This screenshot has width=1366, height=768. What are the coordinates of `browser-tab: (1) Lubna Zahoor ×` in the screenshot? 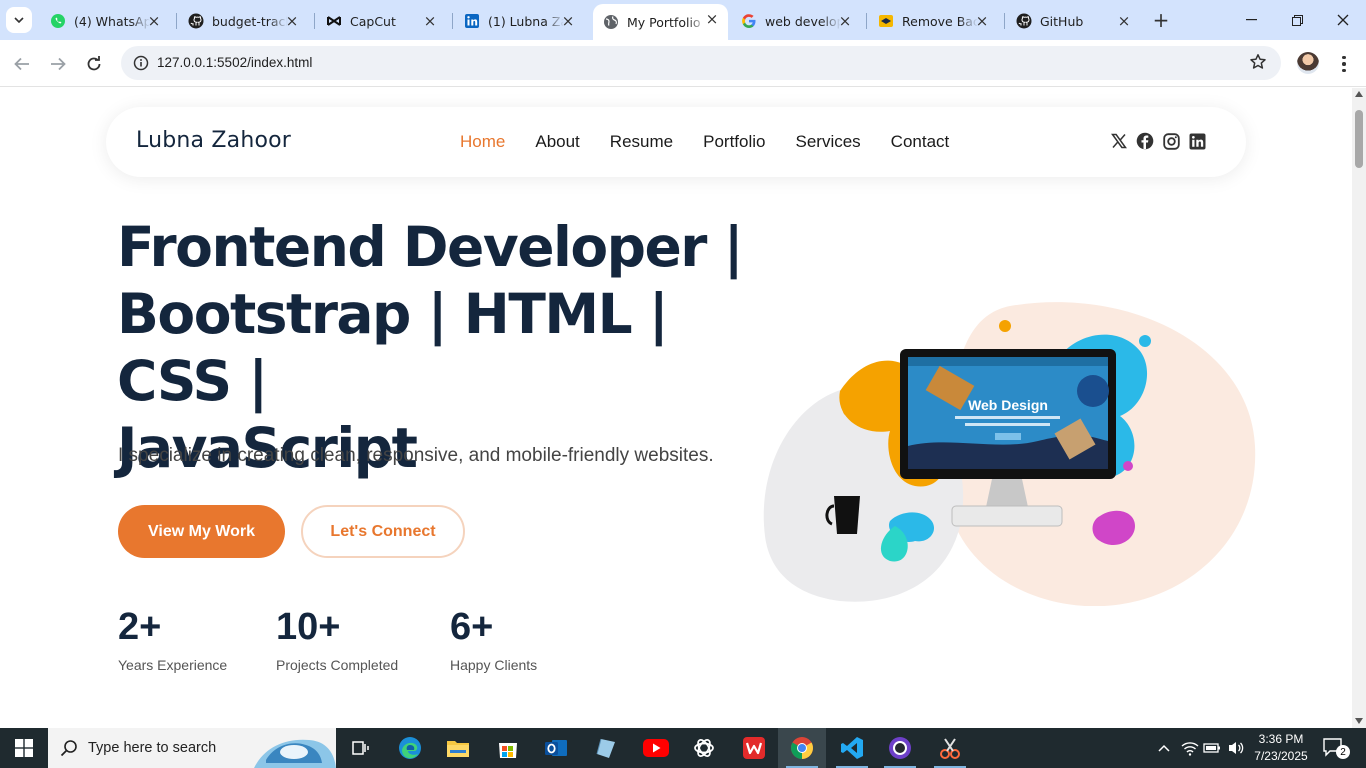 It's located at (519, 21).